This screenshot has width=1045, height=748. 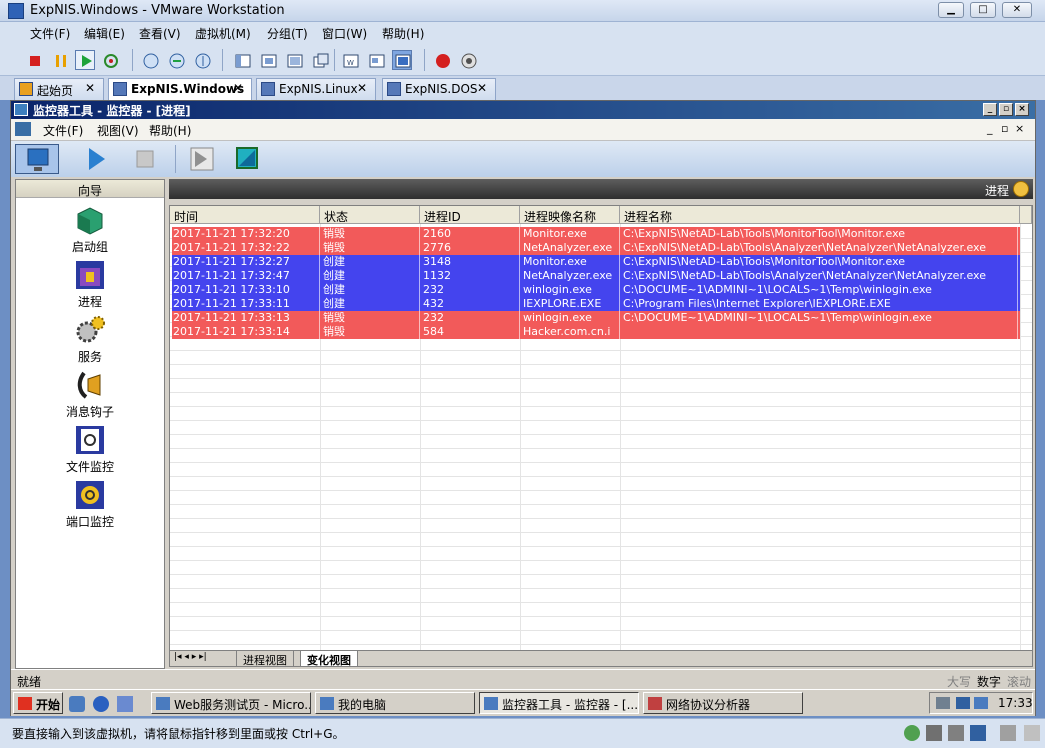 I want to click on clear-icon, so click(x=247, y=159).